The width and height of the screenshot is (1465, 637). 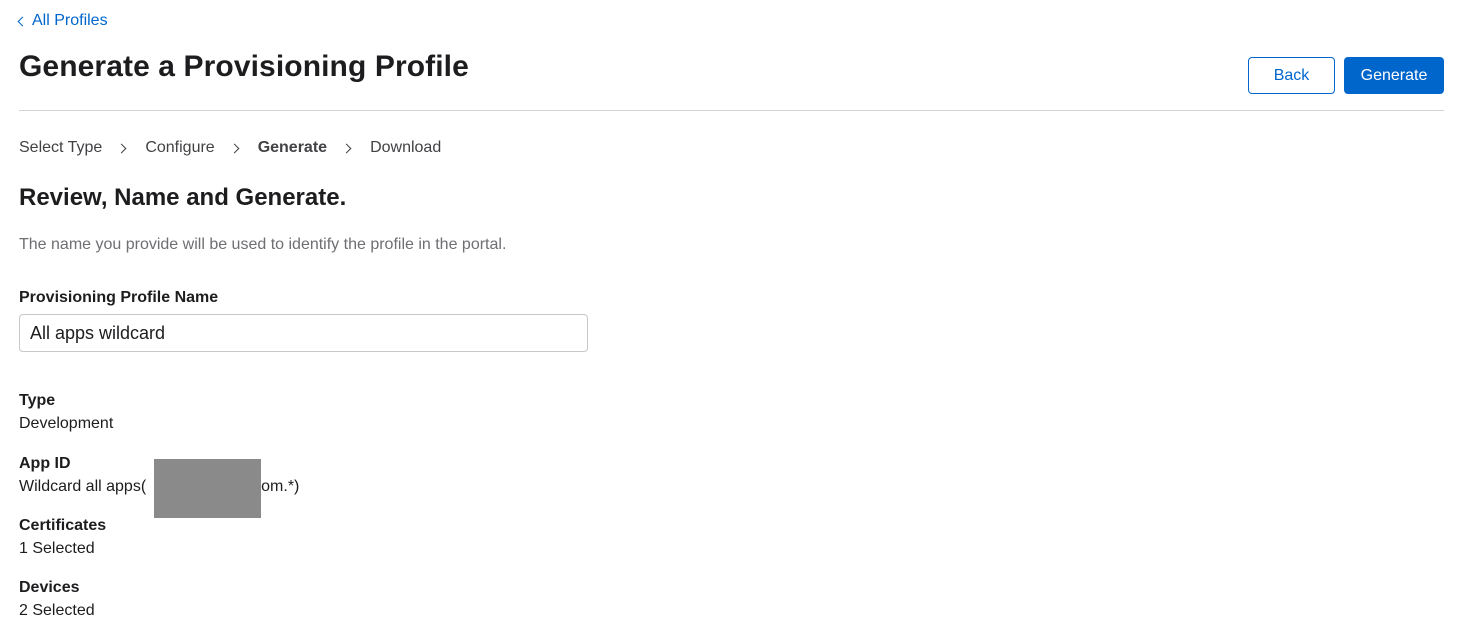 What do you see at coordinates (406, 147) in the screenshot?
I see `step-download: Download` at bounding box center [406, 147].